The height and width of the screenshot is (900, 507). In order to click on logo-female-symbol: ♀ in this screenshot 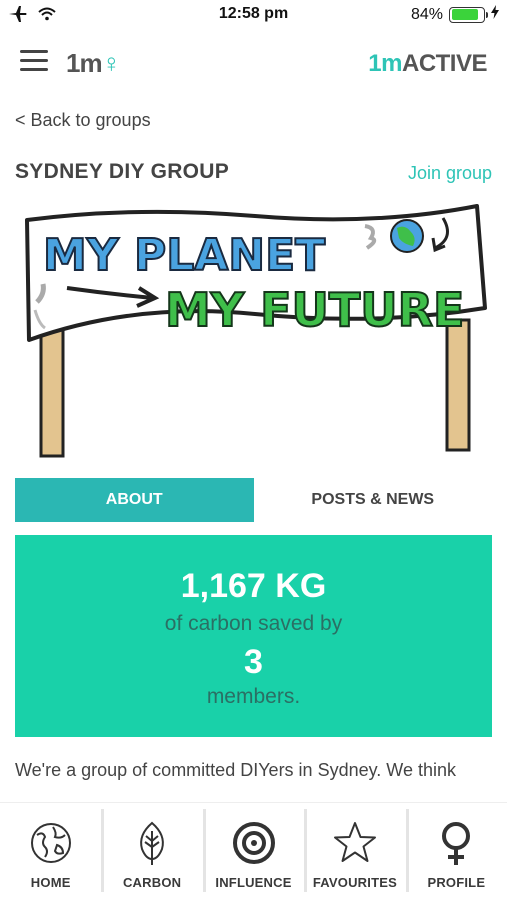, I will do `click(111, 63)`.